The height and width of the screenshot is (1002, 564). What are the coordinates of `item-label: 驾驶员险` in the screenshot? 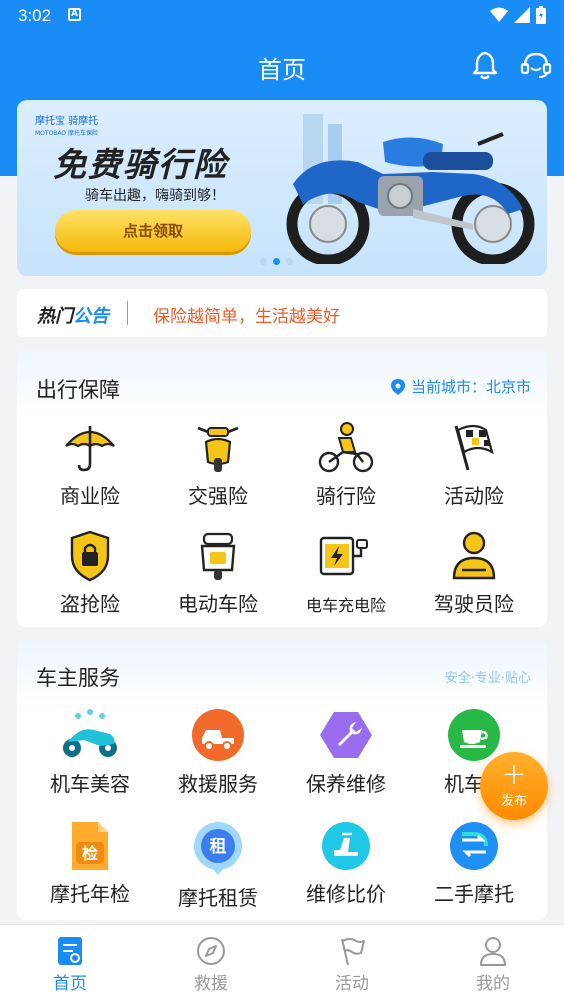 It's located at (474, 604).